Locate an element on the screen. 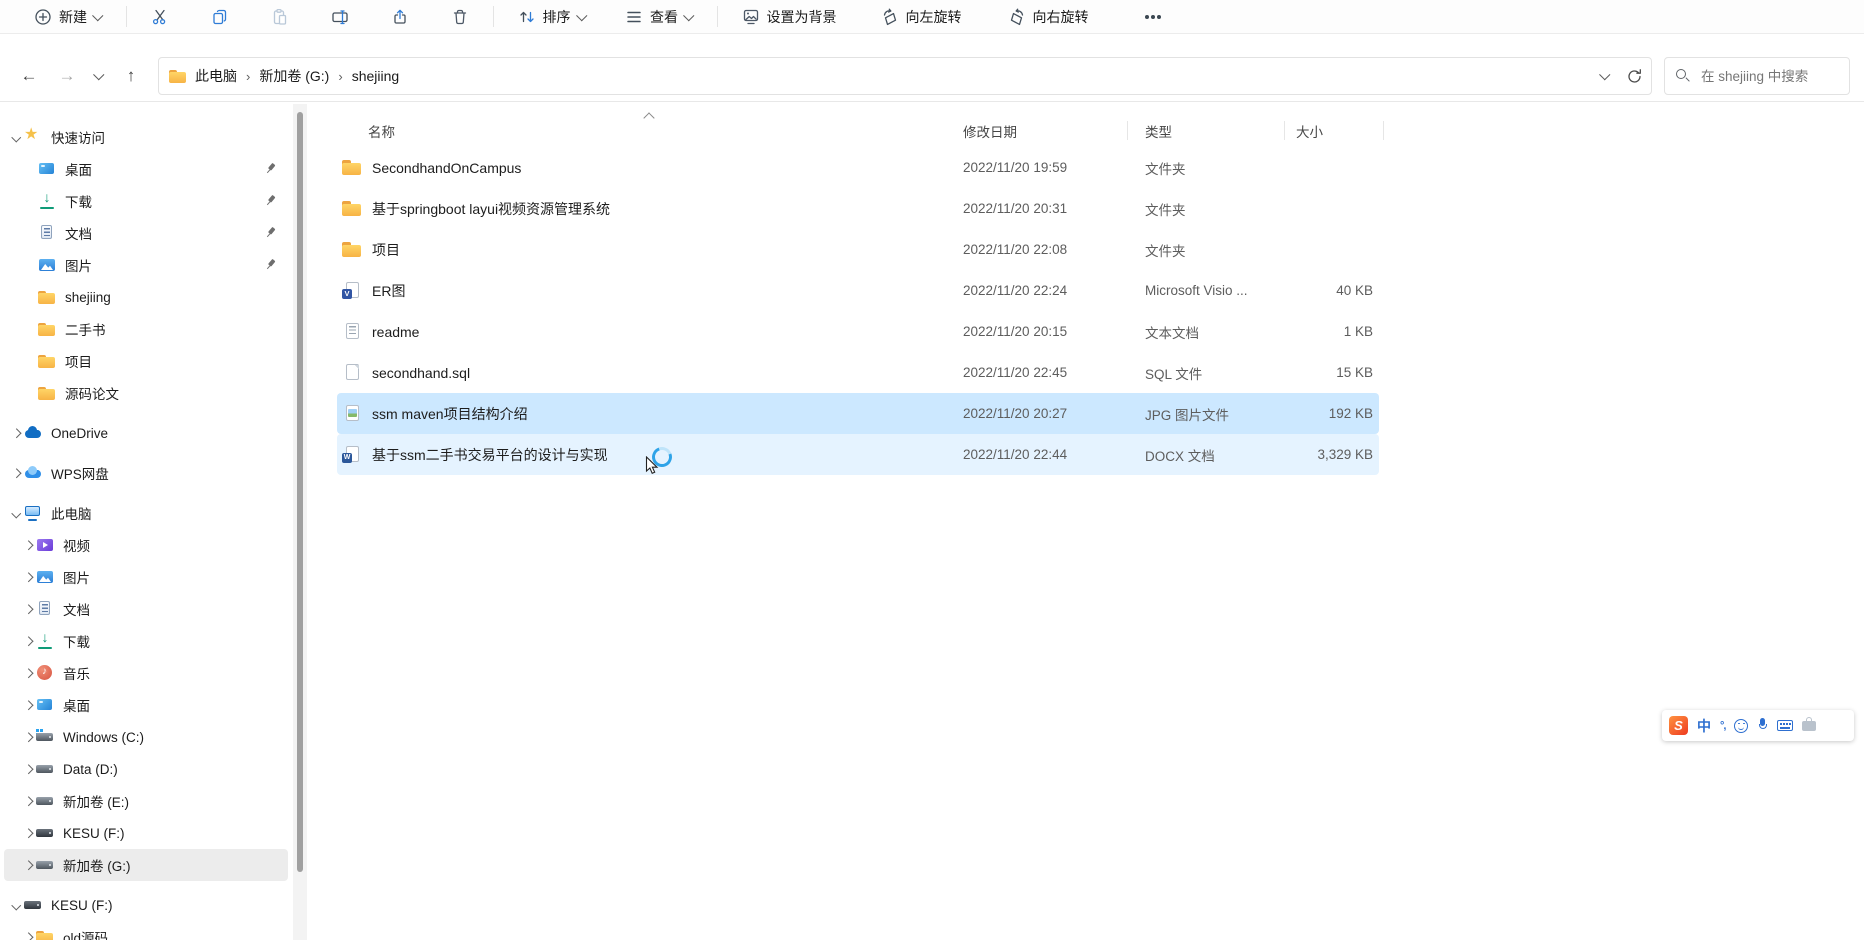  sidebar-item: 源码论文 is located at coordinates (146, 393).